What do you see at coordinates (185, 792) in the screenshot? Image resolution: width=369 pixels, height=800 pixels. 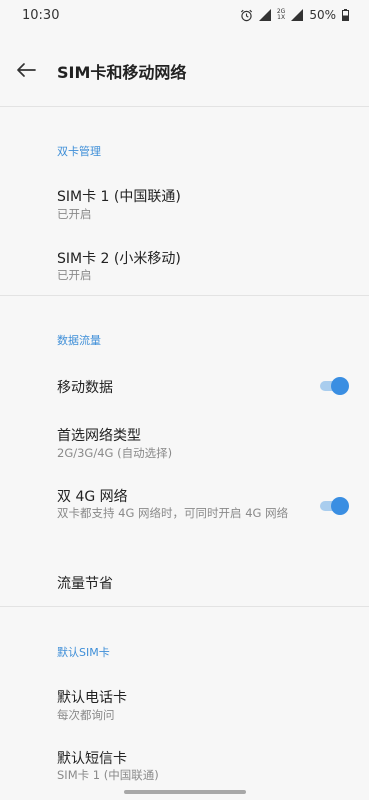 I see `gesture-nav-bar` at bounding box center [185, 792].